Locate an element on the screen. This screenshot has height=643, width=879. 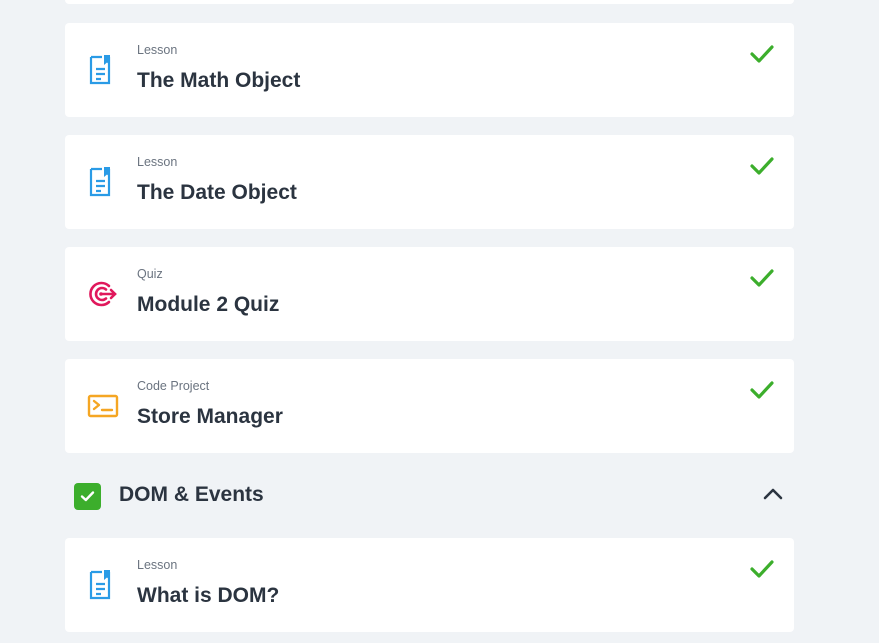
item-title: Module 2 Quiz is located at coordinates (208, 304).